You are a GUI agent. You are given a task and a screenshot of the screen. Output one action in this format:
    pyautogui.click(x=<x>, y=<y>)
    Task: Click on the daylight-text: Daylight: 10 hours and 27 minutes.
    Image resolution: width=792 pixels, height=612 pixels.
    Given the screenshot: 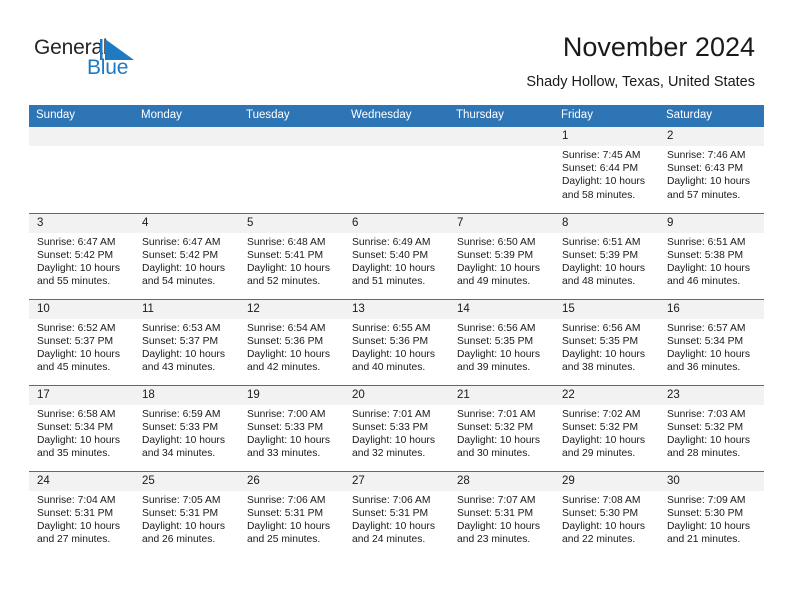 What is the action you would take?
    pyautogui.click(x=78, y=533)
    